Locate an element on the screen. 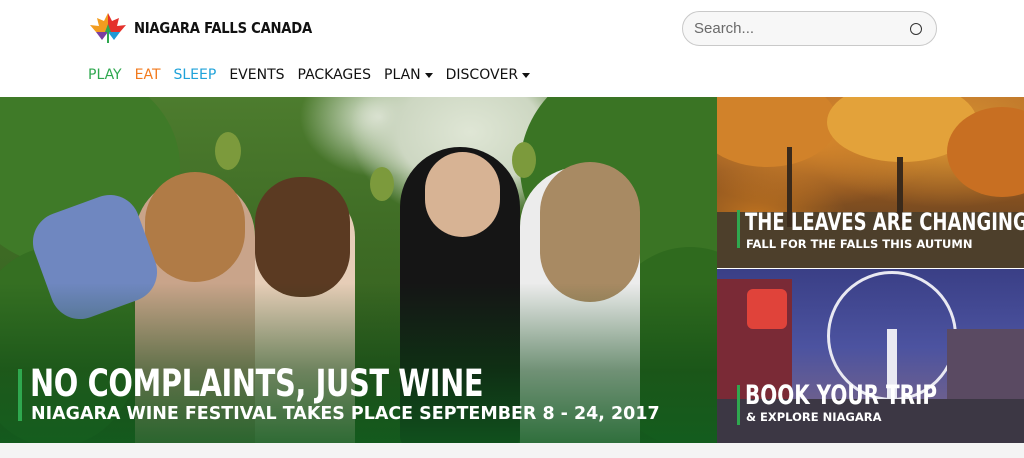 This screenshot has width=1024, height=458. trip-accent-bar is located at coordinates (738, 405).